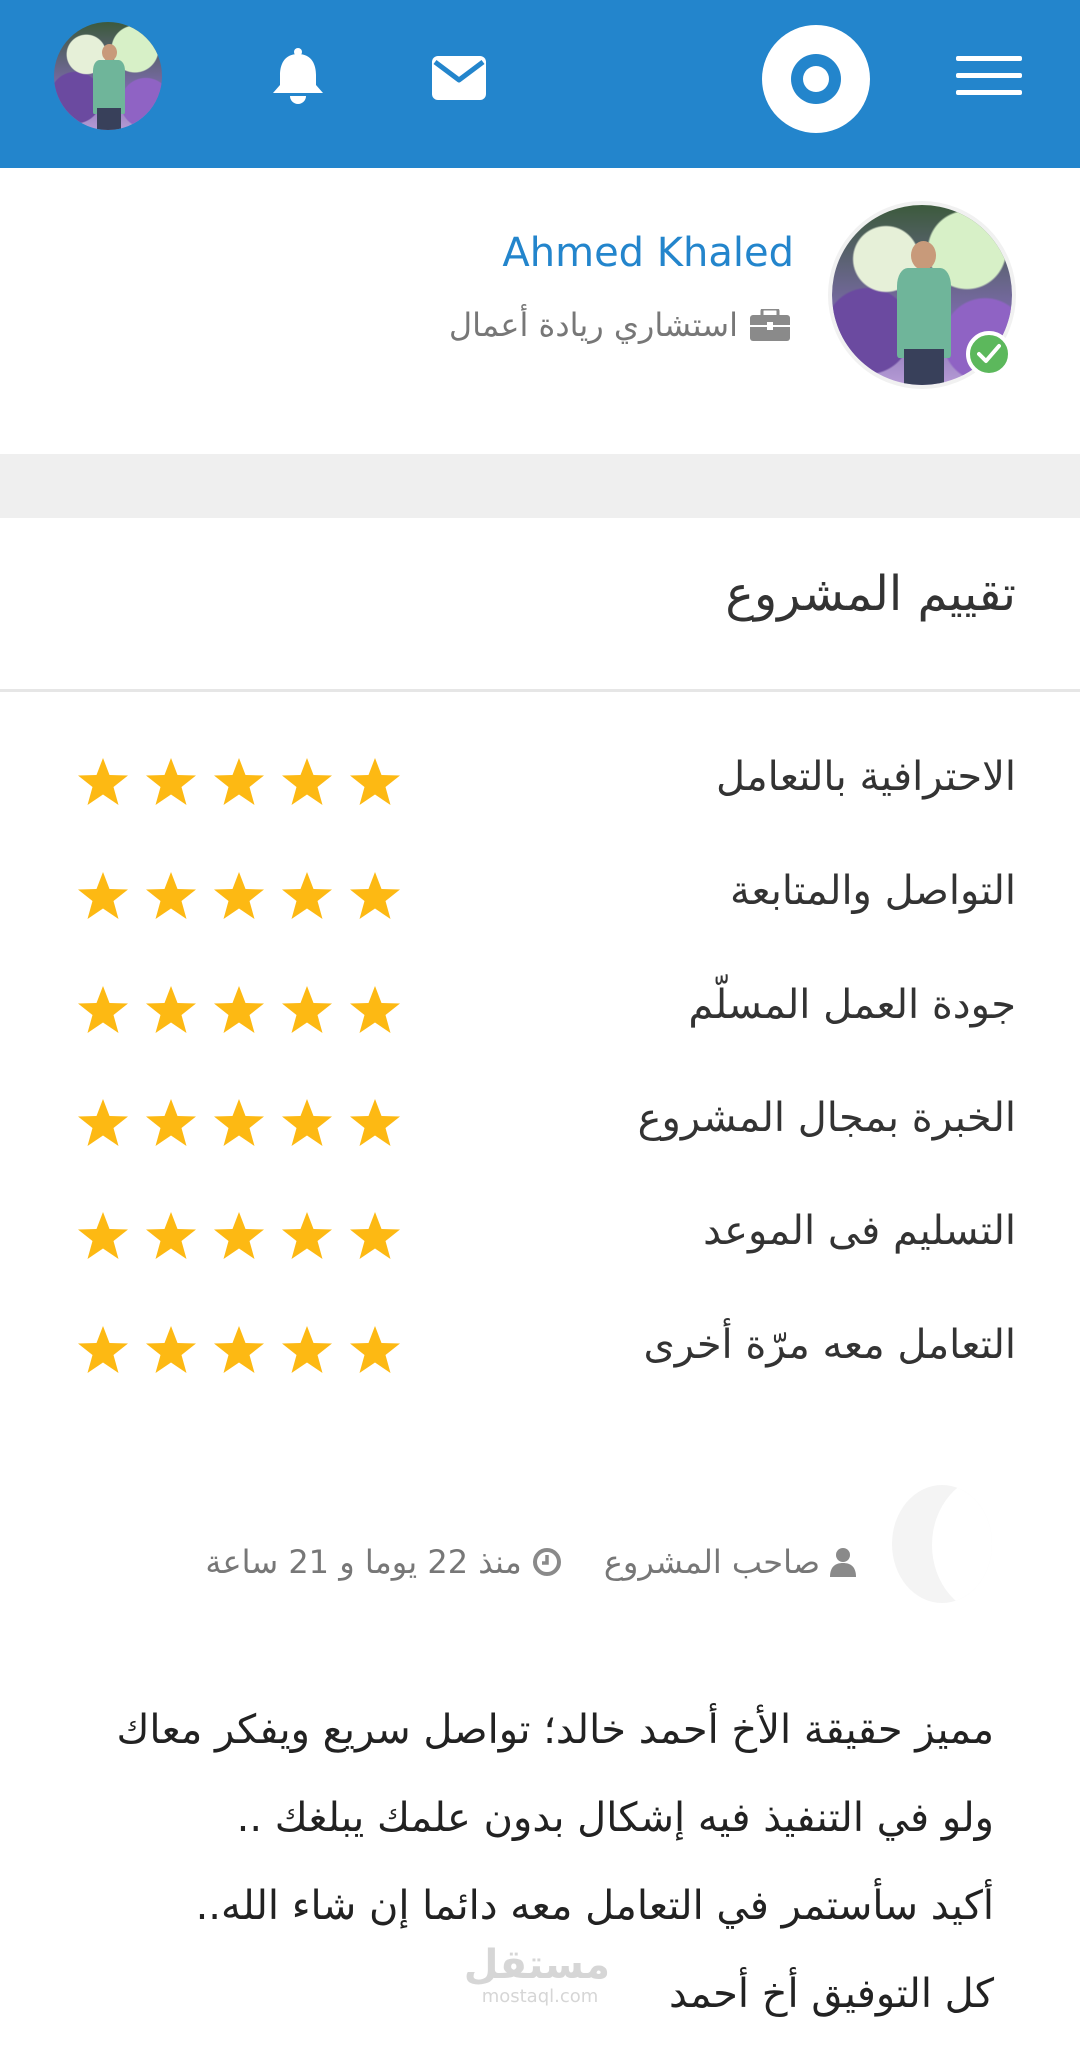  What do you see at coordinates (540, 897) in the screenshot?
I see `rating-row: التواصل والمتابعة` at bounding box center [540, 897].